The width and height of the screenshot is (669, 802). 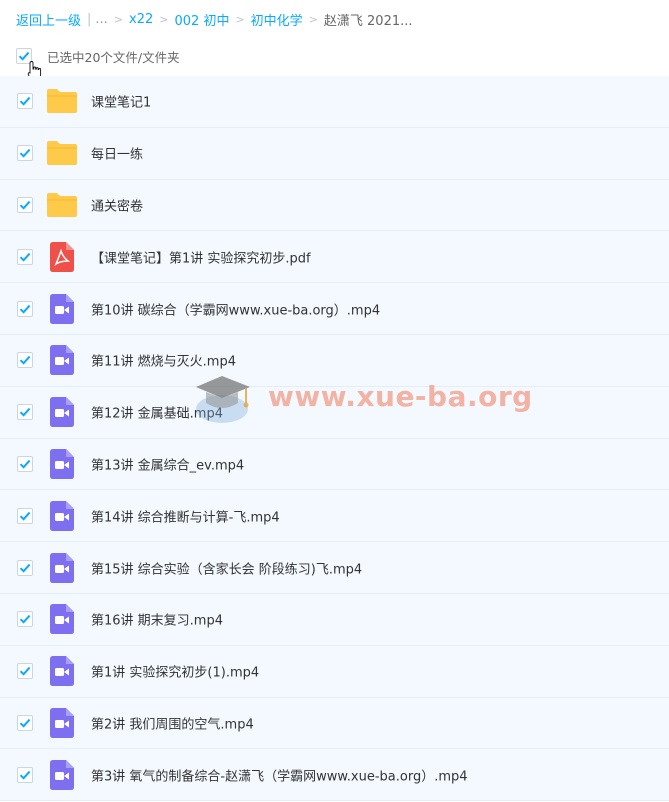 What do you see at coordinates (167, 463) in the screenshot?
I see `file-name: 第13讲 金属综合_ev.mp4` at bounding box center [167, 463].